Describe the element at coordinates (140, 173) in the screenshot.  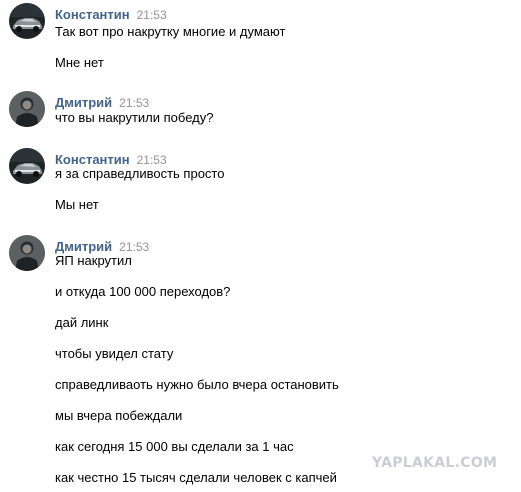
I see `message-text: я за справедливость просто` at that location.